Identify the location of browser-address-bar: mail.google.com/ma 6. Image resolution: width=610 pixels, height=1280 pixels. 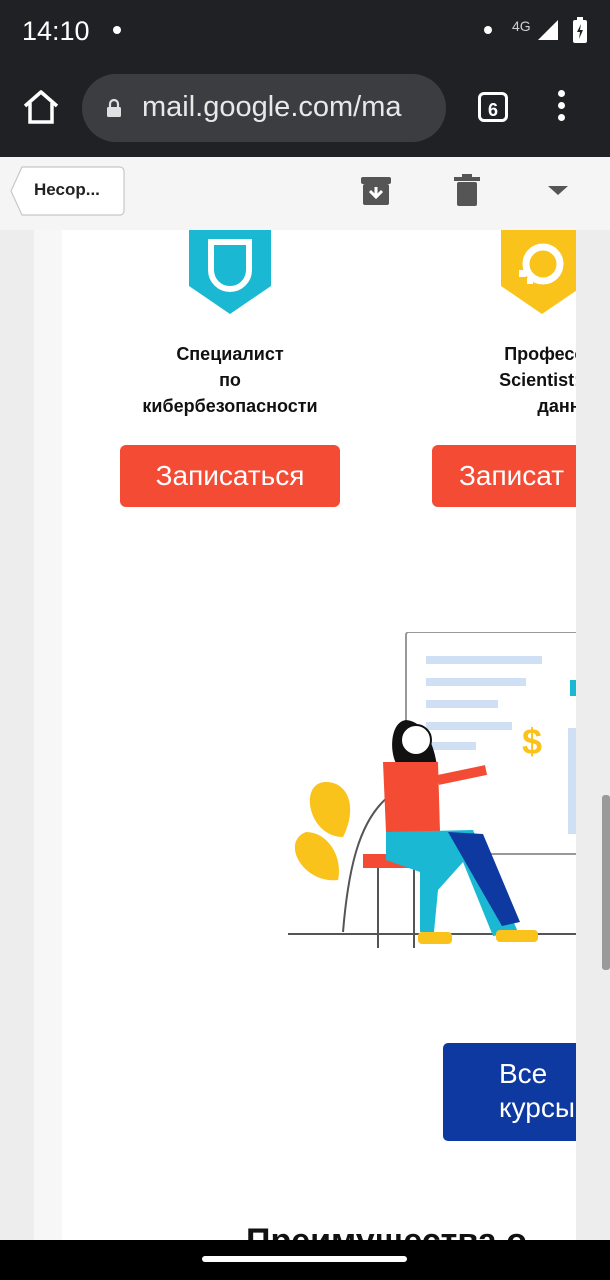
(305, 108).